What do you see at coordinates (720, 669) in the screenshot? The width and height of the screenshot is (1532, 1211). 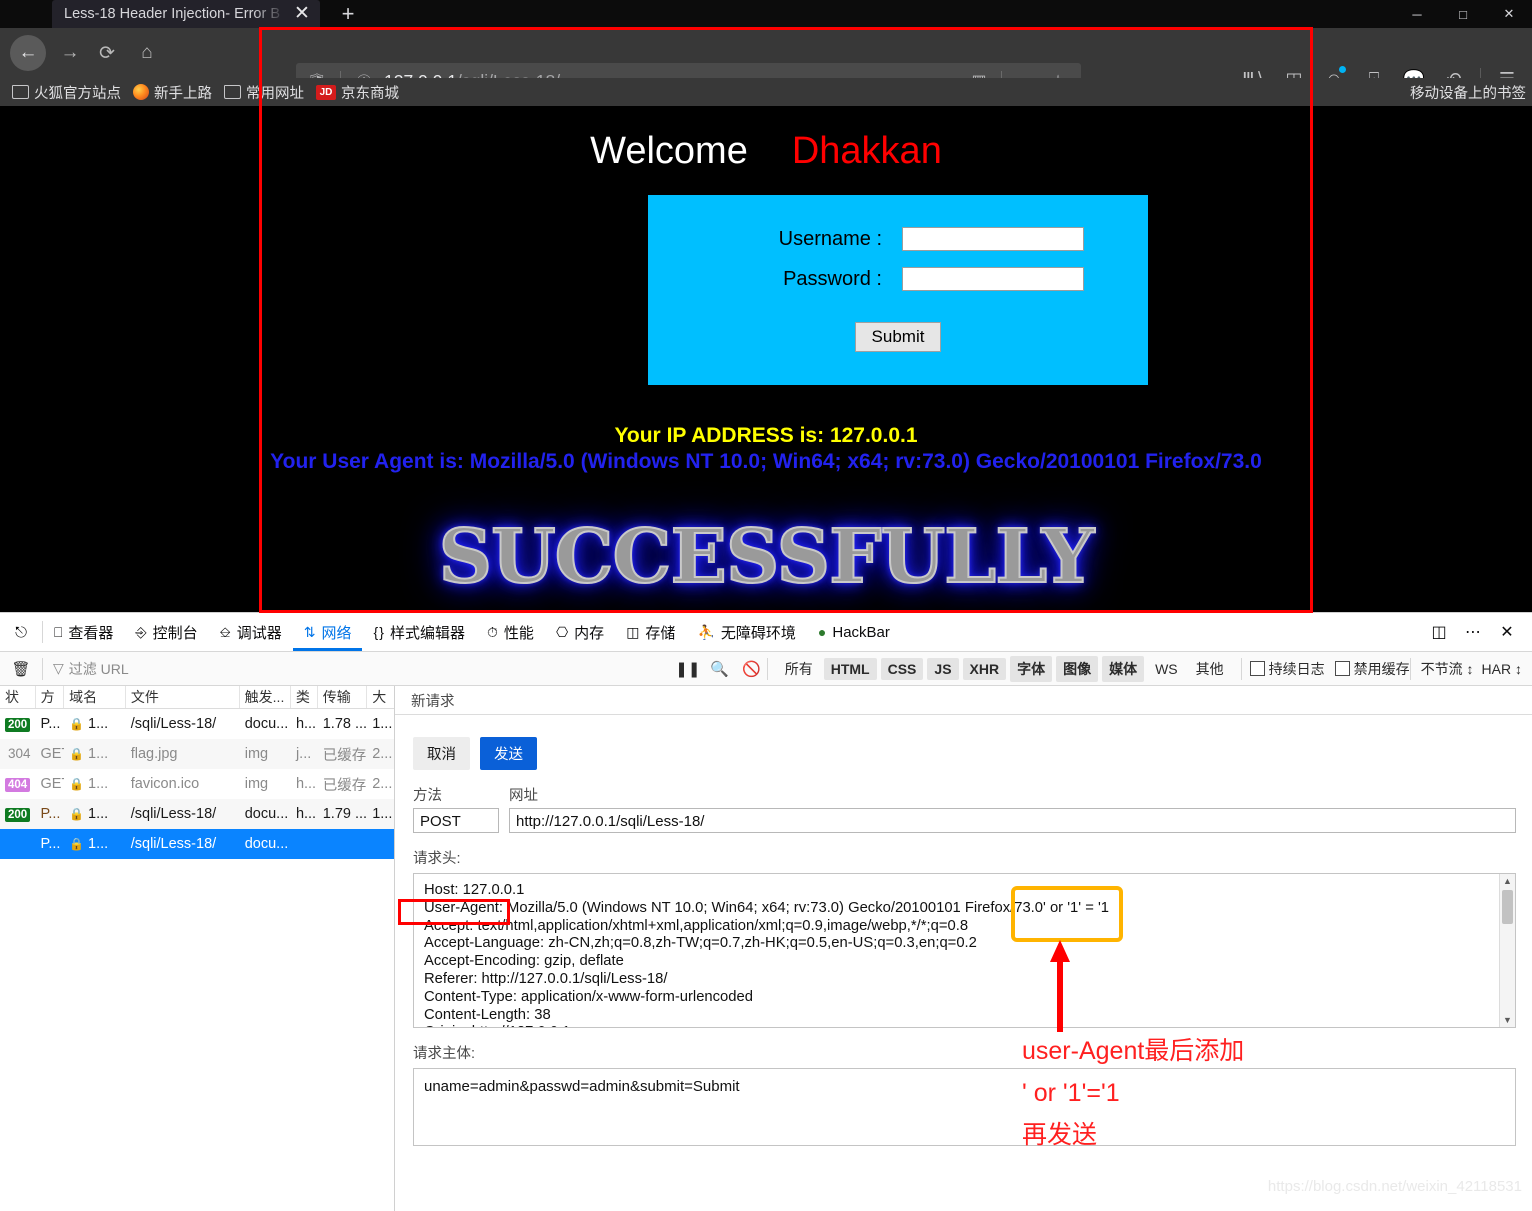 I see `search-icon: 🔍` at bounding box center [720, 669].